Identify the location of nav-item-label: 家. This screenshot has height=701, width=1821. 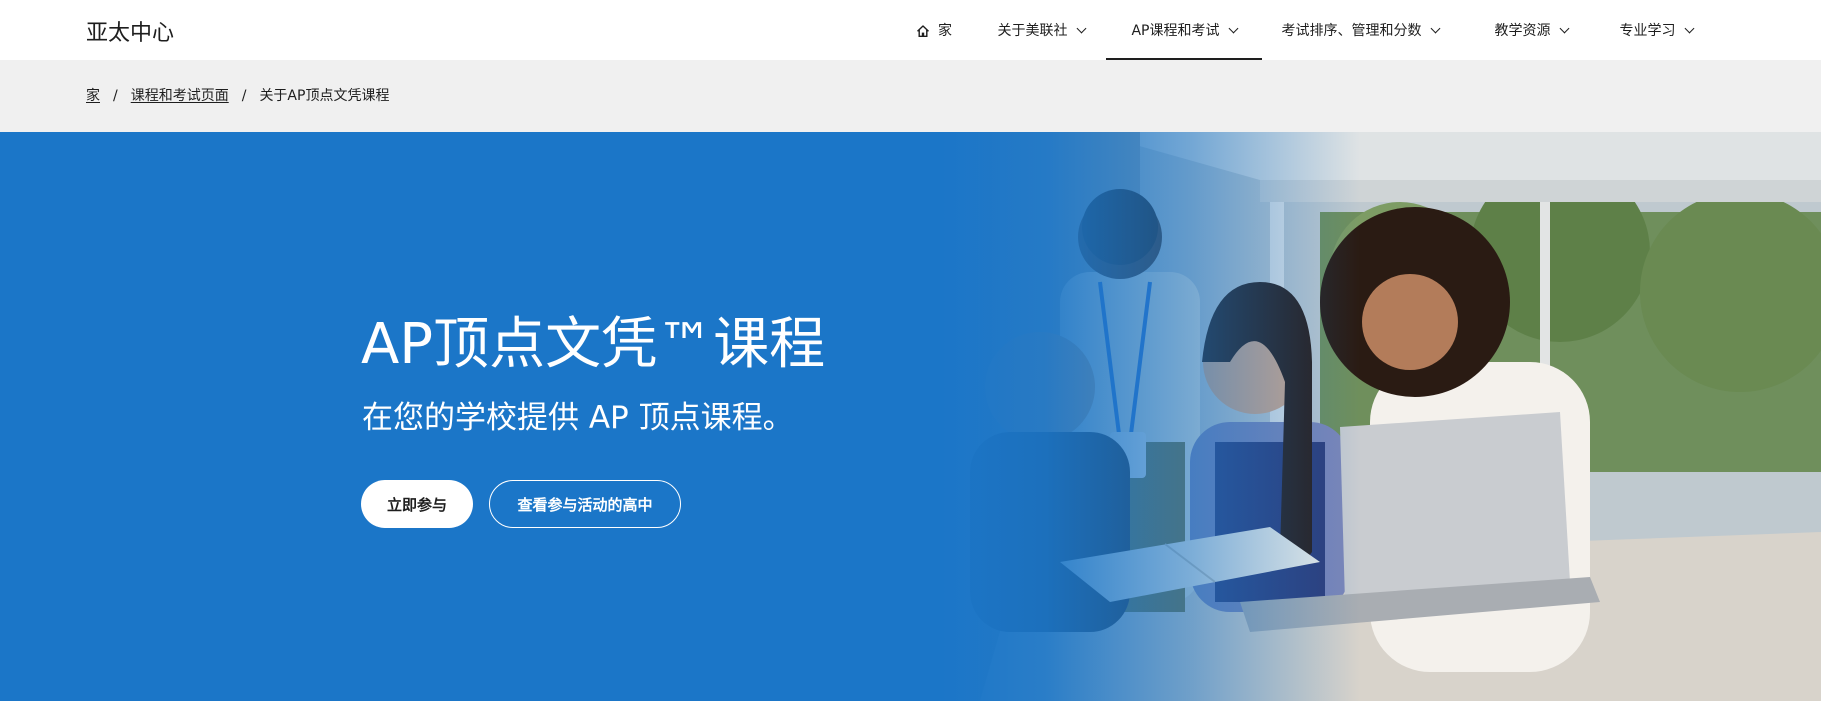
(945, 31).